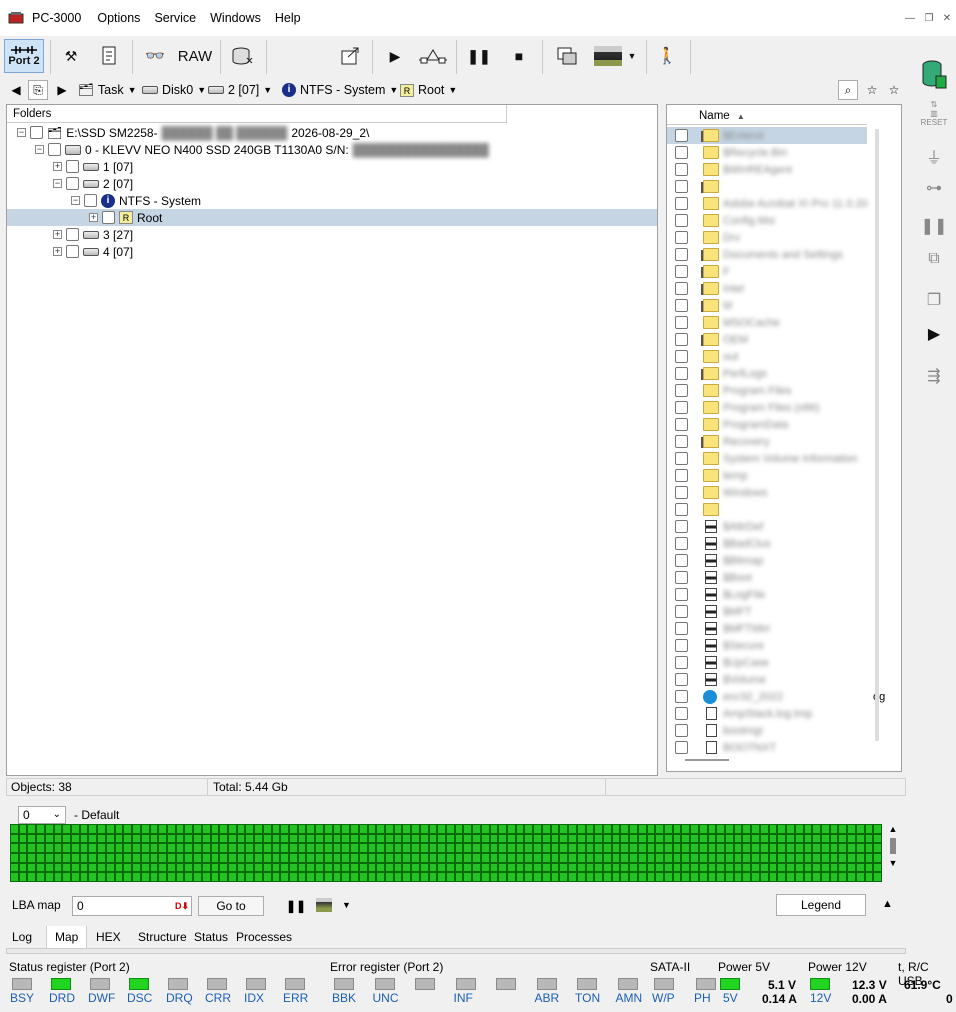 This screenshot has width=956, height=1012. What do you see at coordinates (24, 56) in the screenshot?
I see `port-button: Port 2` at bounding box center [24, 56].